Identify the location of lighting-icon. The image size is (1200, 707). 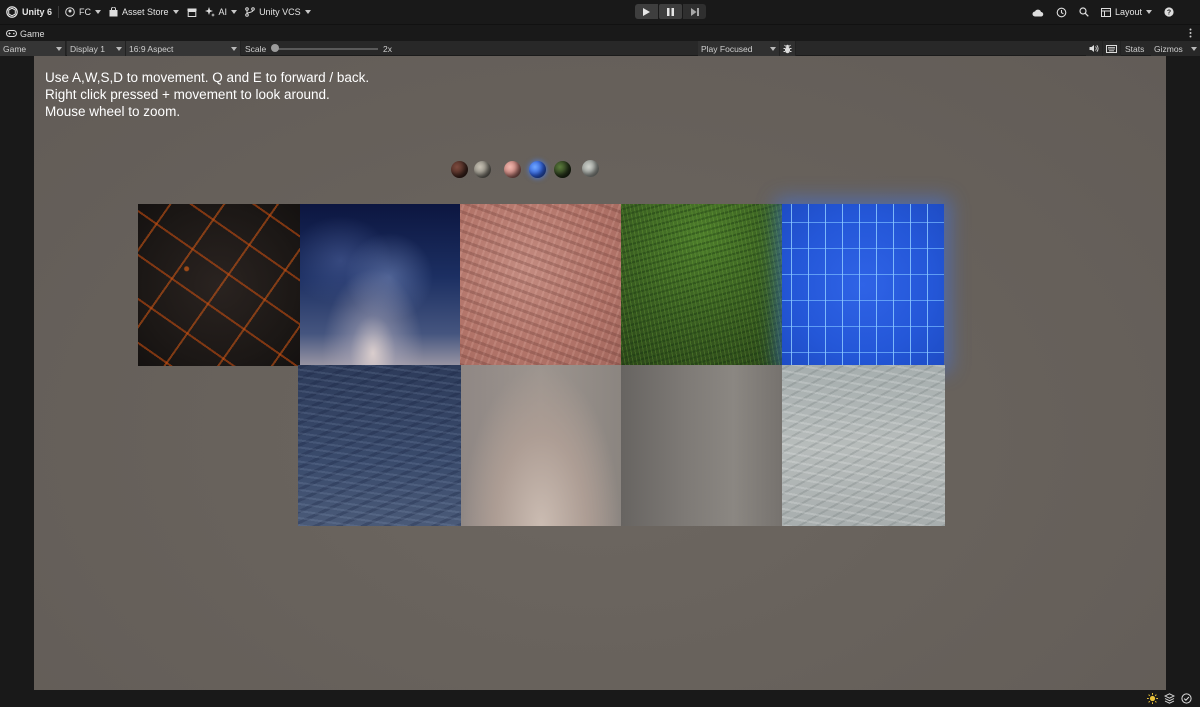
(1152, 698).